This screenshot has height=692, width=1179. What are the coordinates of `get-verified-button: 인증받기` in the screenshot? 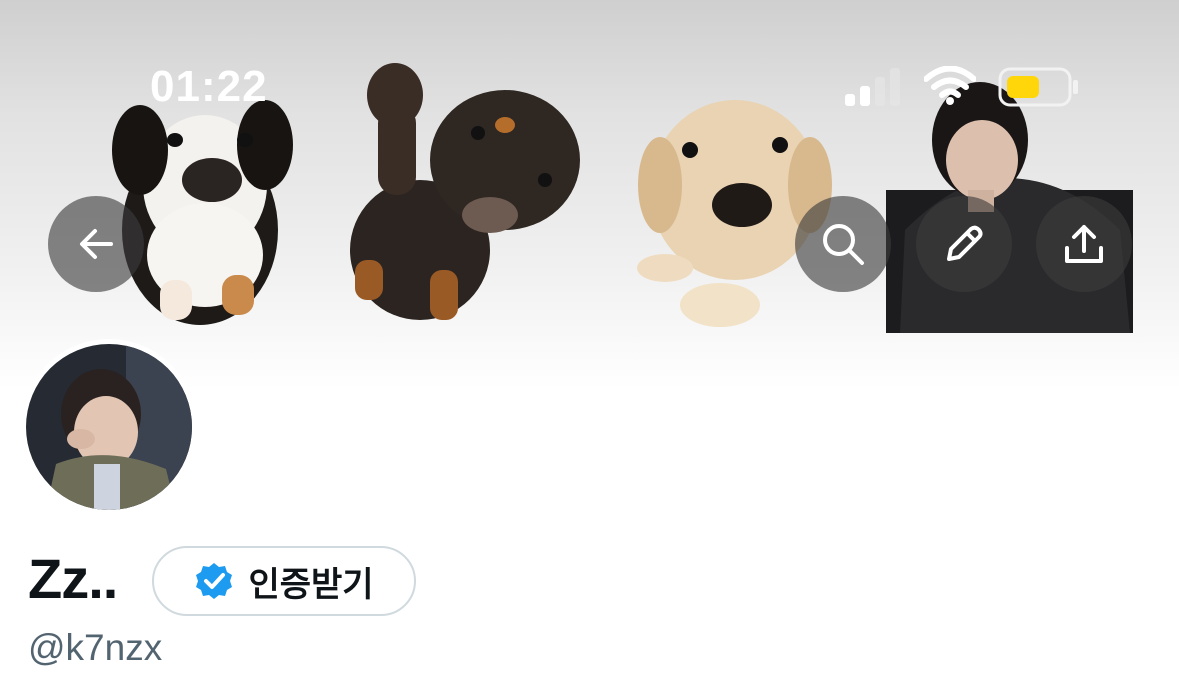 It's located at (284, 581).